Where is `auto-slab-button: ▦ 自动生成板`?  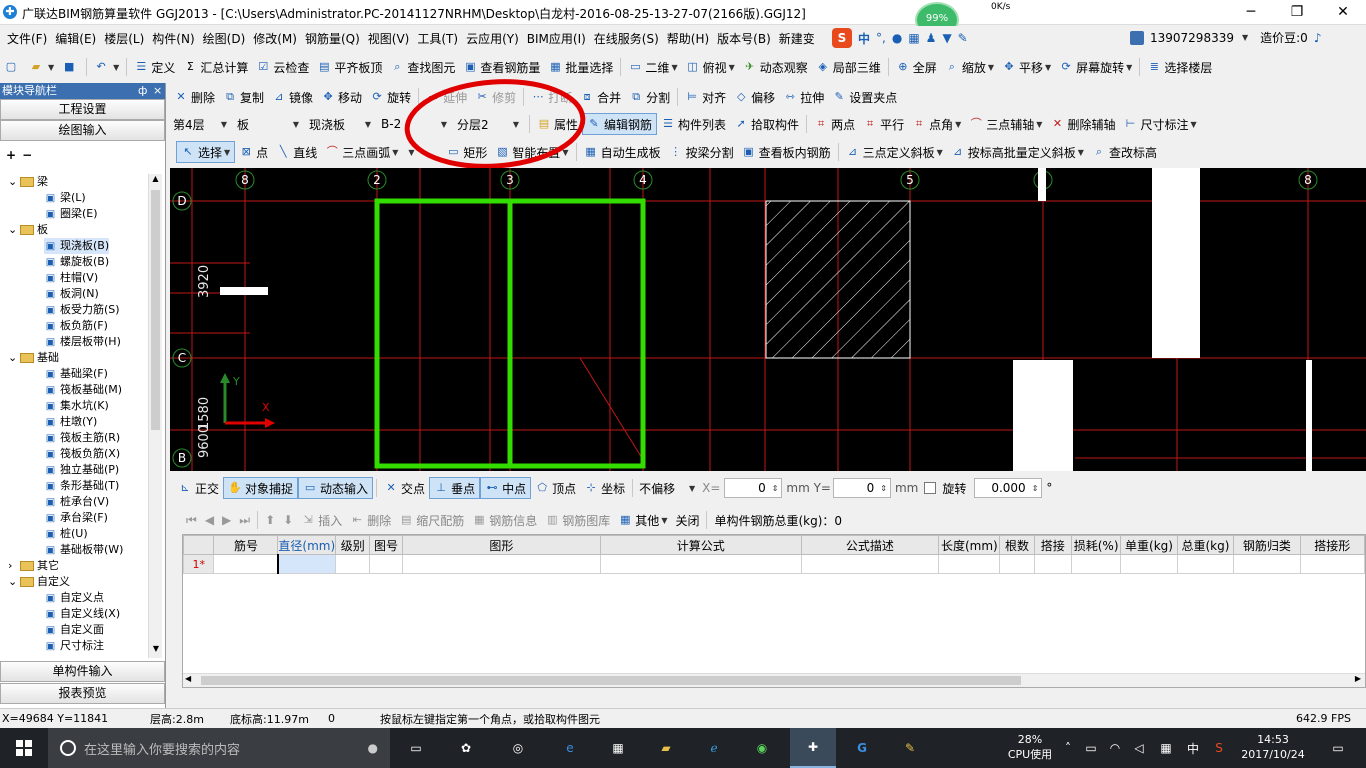 auto-slab-button: ▦ 自动生成板 is located at coordinates (622, 152).